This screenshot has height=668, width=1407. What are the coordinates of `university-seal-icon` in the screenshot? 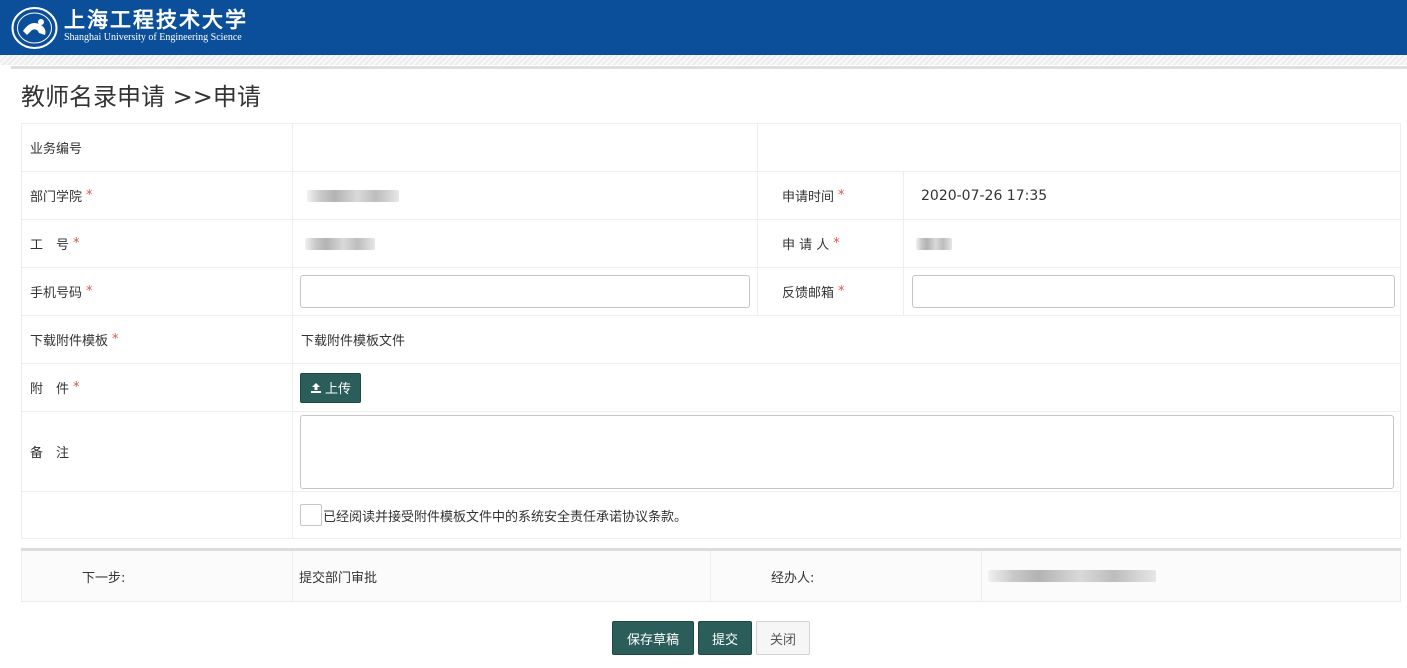 It's located at (34, 28).